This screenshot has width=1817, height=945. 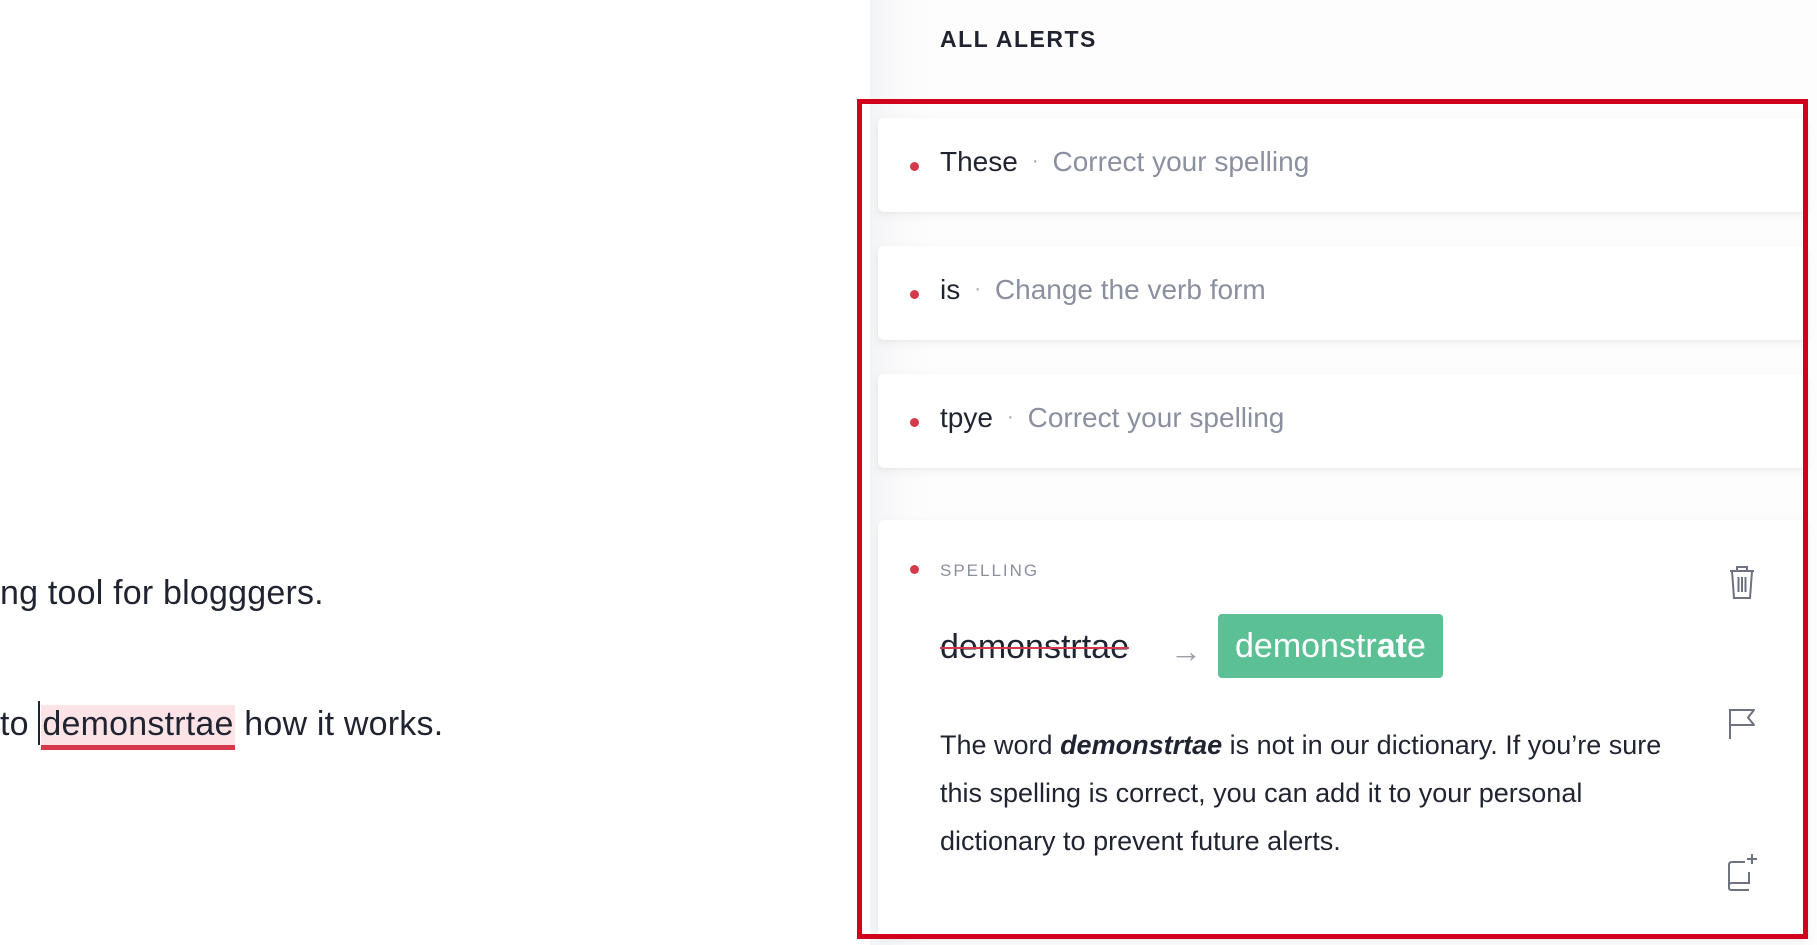 I want to click on alert-word: is, so click(x=950, y=289).